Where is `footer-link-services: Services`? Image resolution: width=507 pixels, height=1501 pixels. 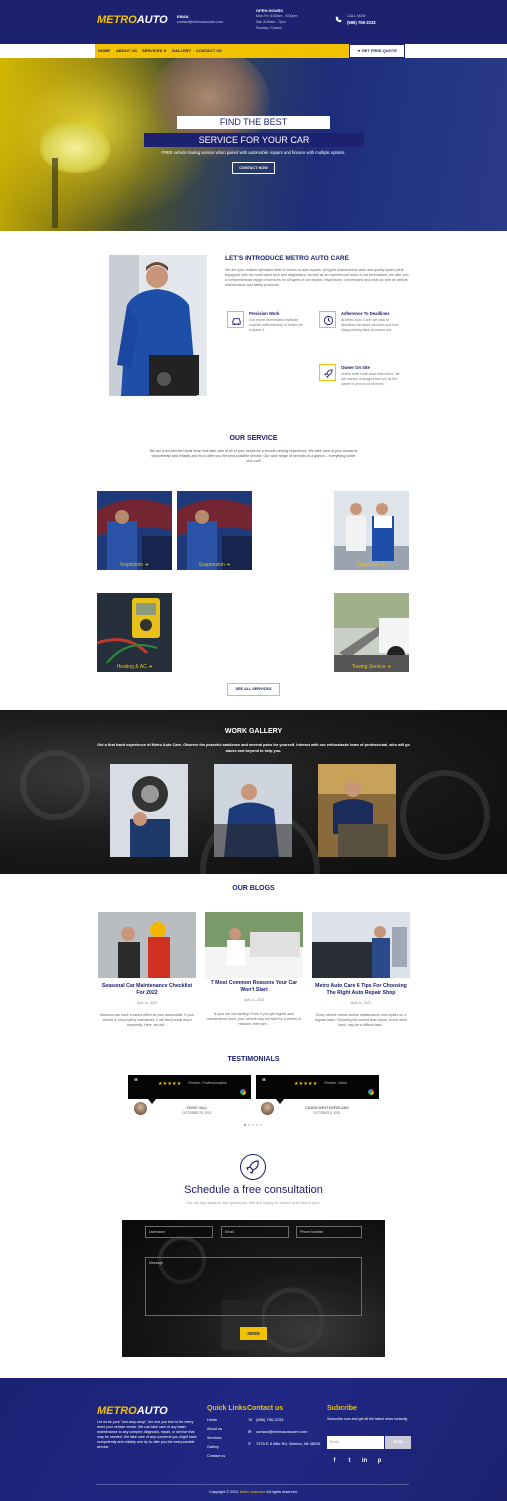
footer-link-services: Services is located at coordinates (214, 1438).